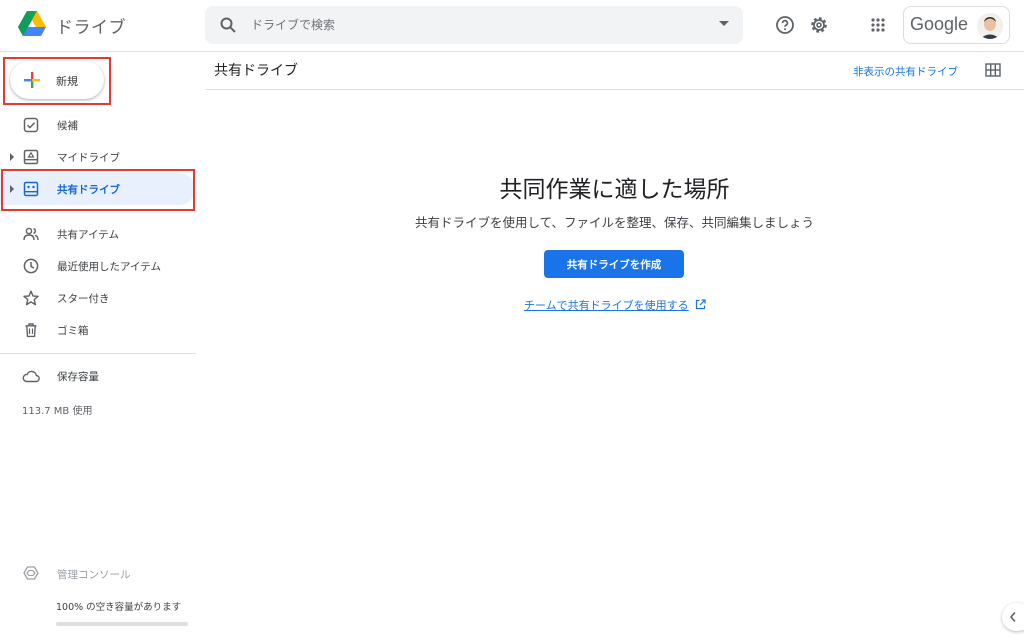 The width and height of the screenshot is (1024, 640). I want to click on google-wordmark: Google, so click(939, 24).